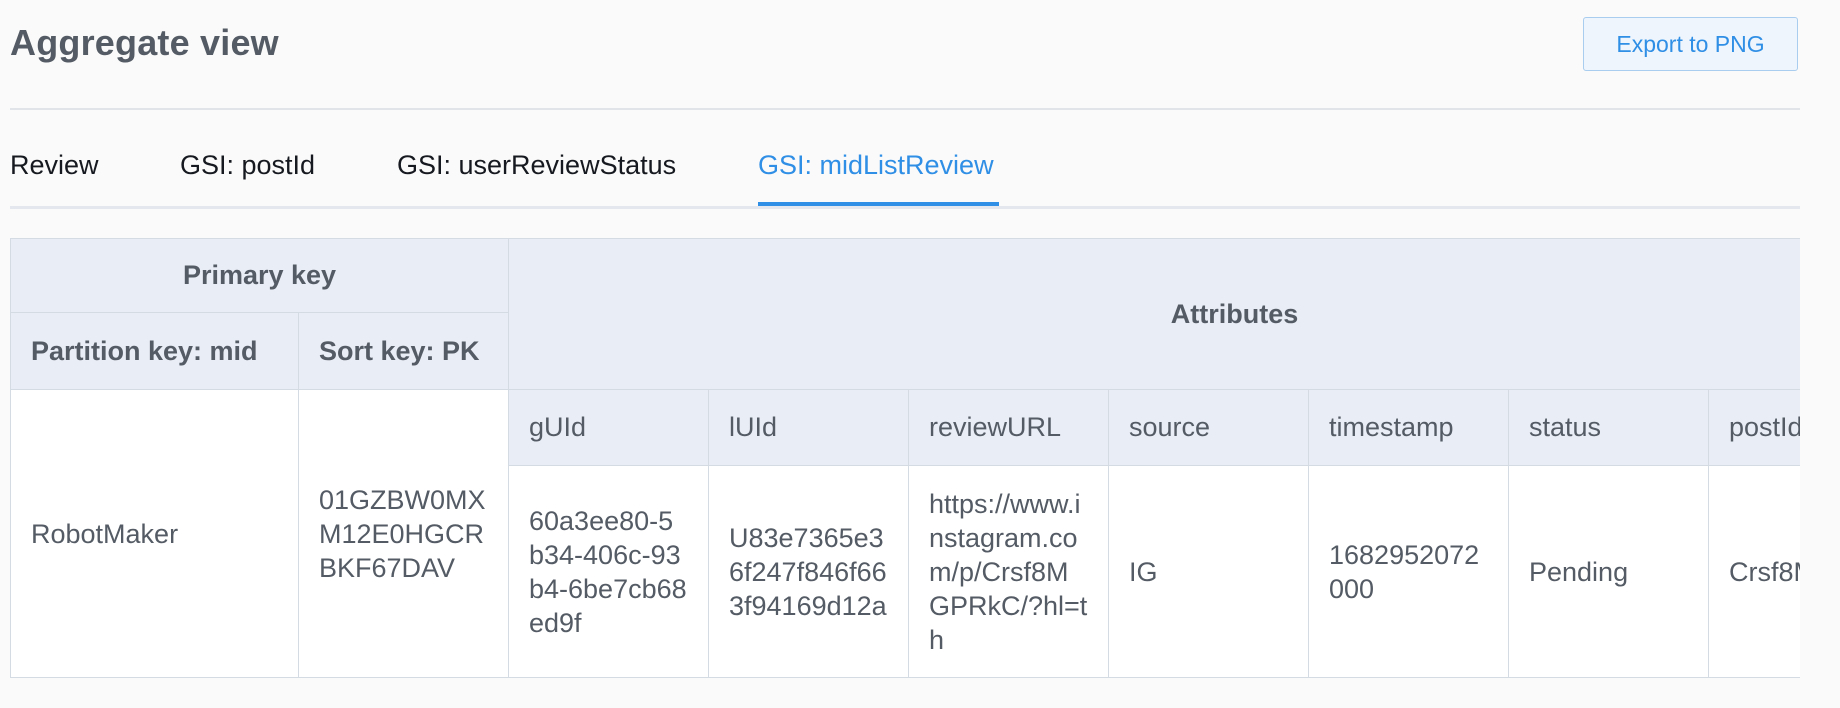  I want to click on partition-key-cell: RobotMaker, so click(154, 533).